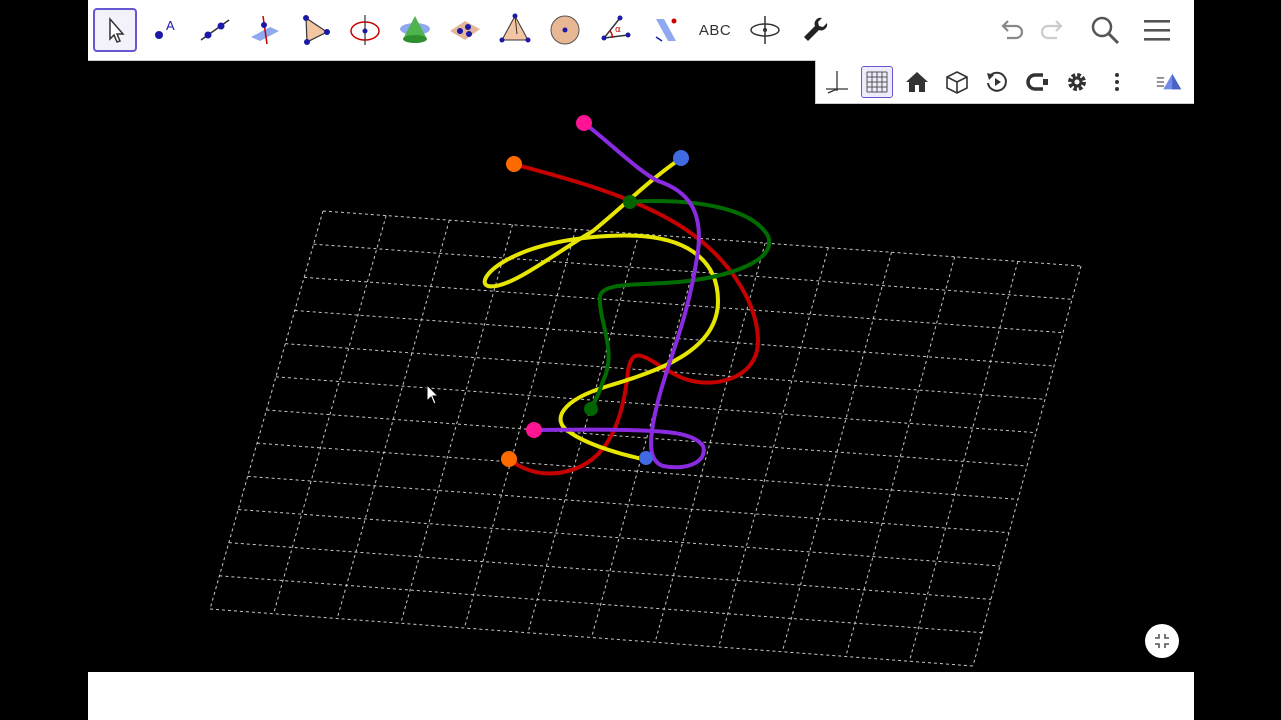 This screenshot has width=1281, height=720. I want to click on undo-button, so click(1011, 30).